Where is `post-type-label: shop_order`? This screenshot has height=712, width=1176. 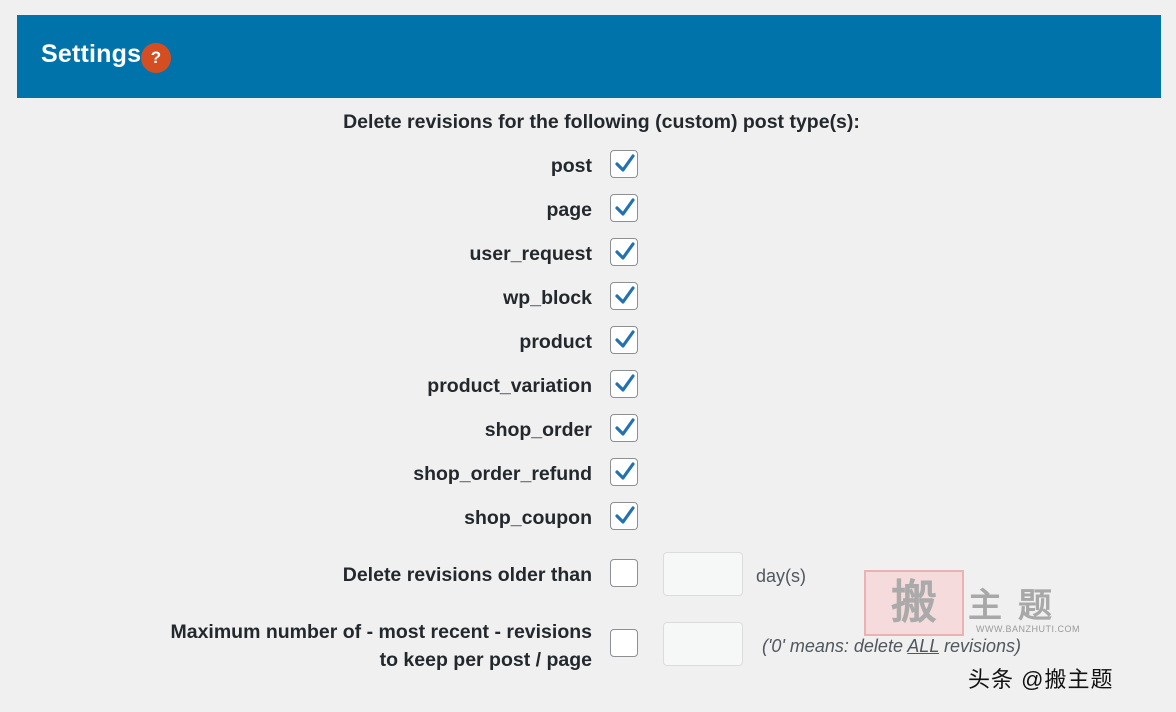 post-type-label: shop_order is located at coordinates (538, 430).